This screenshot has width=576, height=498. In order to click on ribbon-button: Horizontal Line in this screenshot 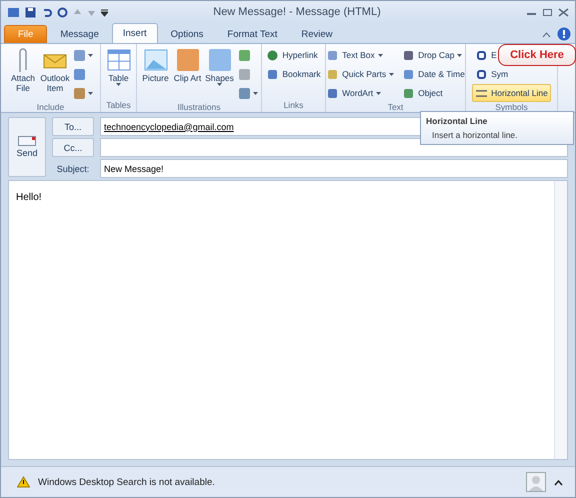, I will do `click(511, 93)`.